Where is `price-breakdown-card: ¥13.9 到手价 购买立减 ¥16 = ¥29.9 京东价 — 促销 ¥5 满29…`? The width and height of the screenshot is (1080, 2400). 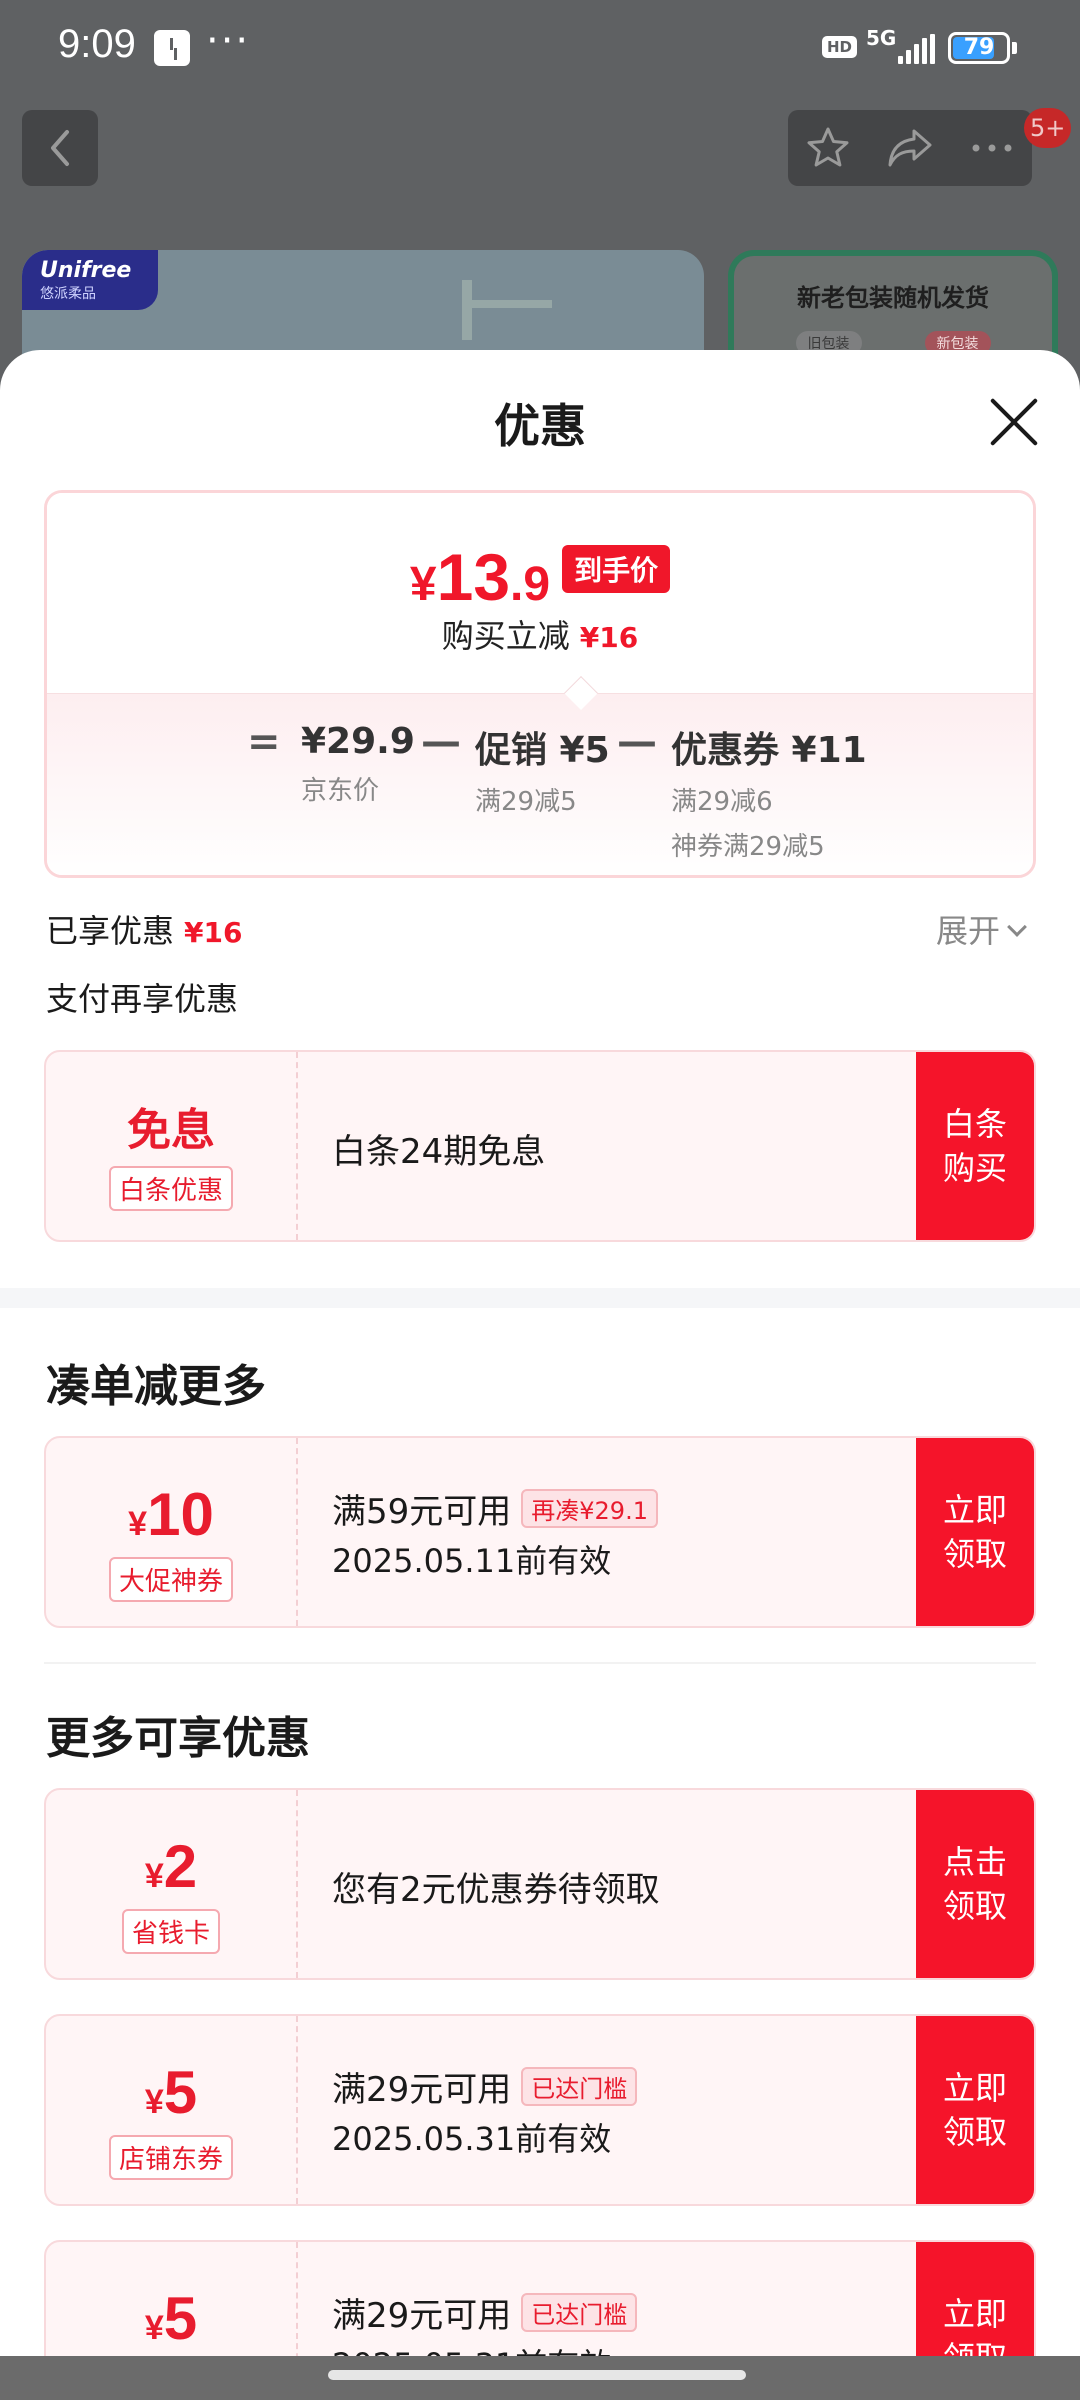 price-breakdown-card: ¥13.9 到手价 购买立减 ¥16 = ¥29.9 京东价 — 促销 ¥5 满29… is located at coordinates (540, 684).